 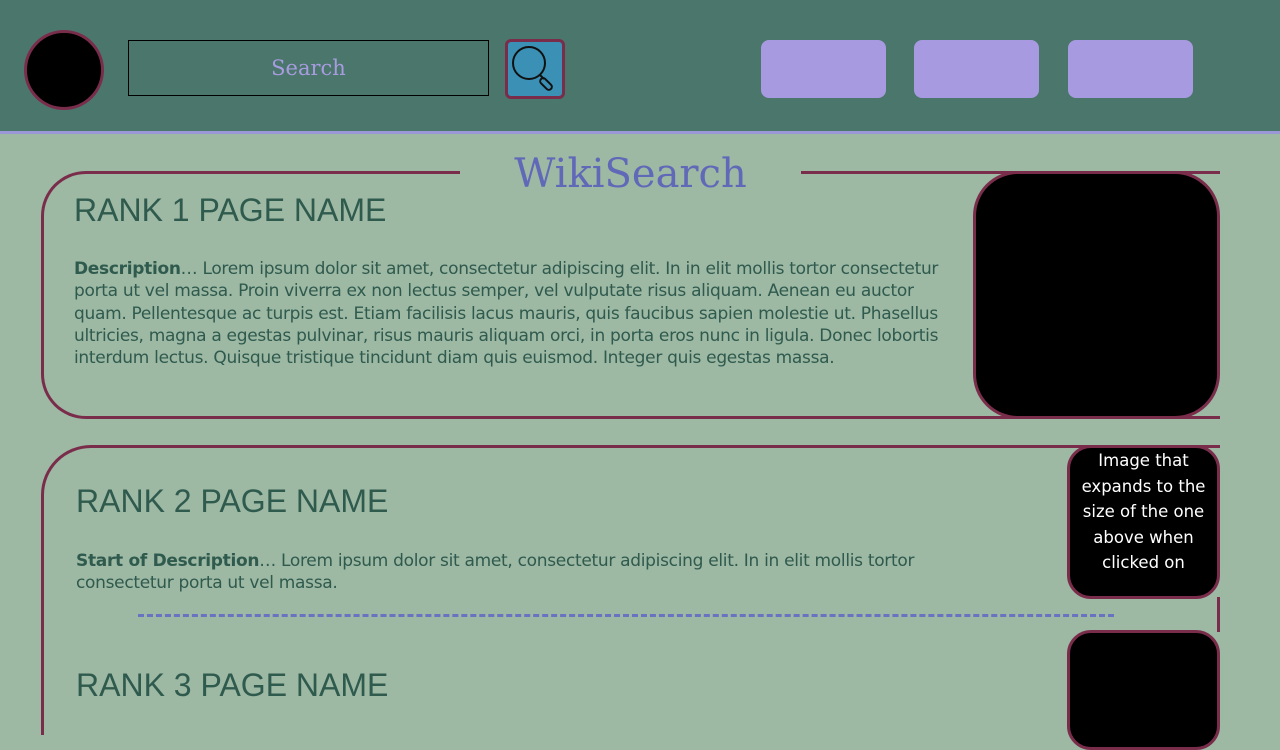 What do you see at coordinates (168, 561) in the screenshot?
I see `description-label: Start of Description` at bounding box center [168, 561].